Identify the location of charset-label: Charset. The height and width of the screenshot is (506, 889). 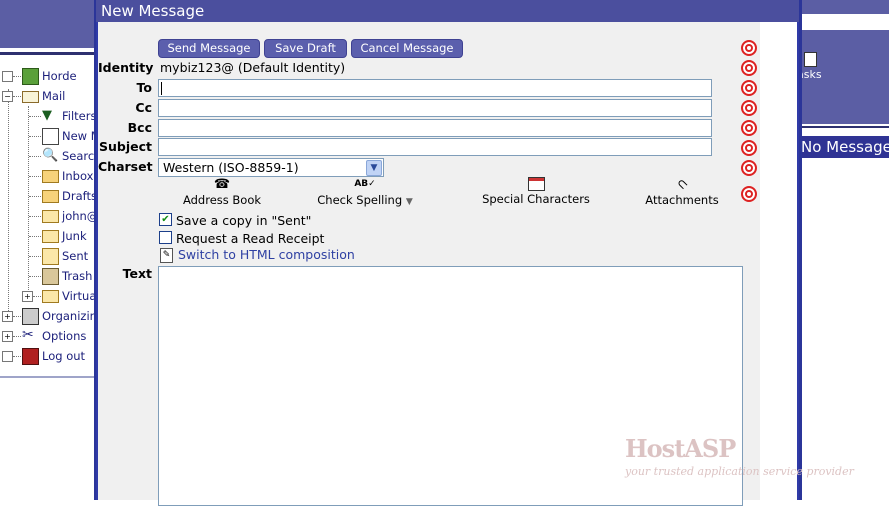
(125, 166).